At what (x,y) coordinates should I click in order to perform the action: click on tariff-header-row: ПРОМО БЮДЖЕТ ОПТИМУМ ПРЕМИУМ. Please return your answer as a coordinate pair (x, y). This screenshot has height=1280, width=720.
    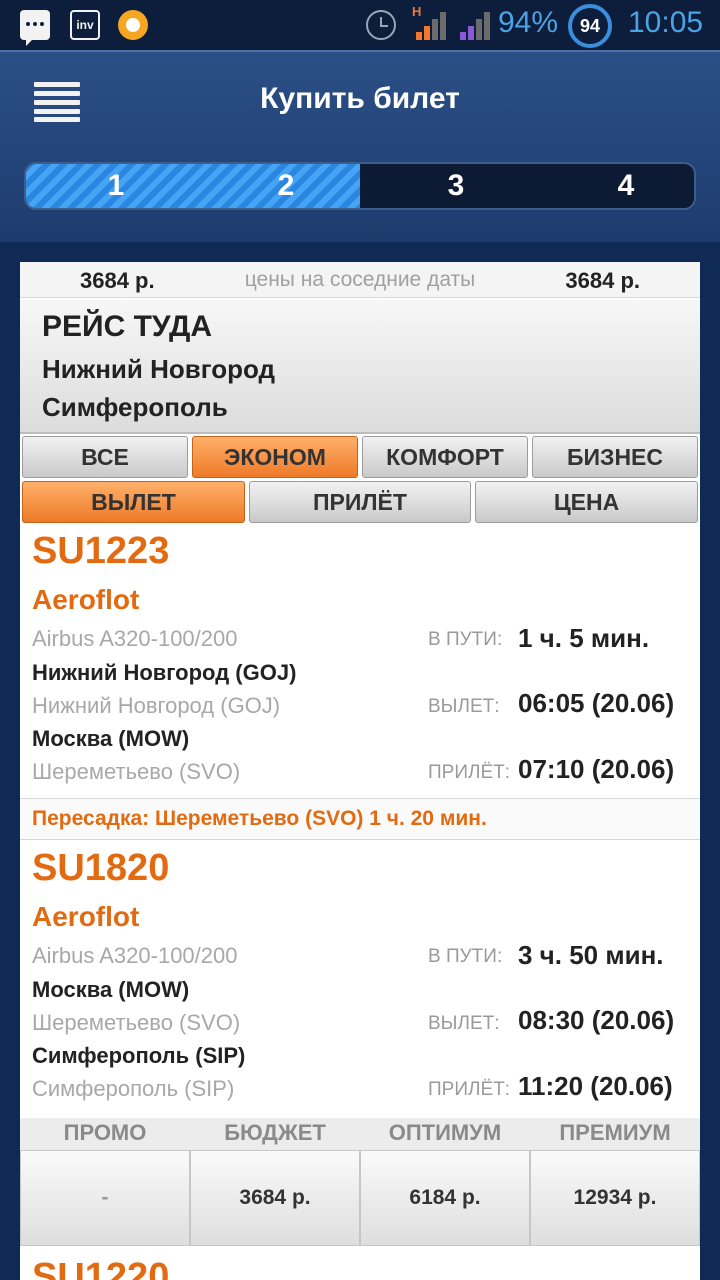
    Looking at the image, I should click on (360, 1134).